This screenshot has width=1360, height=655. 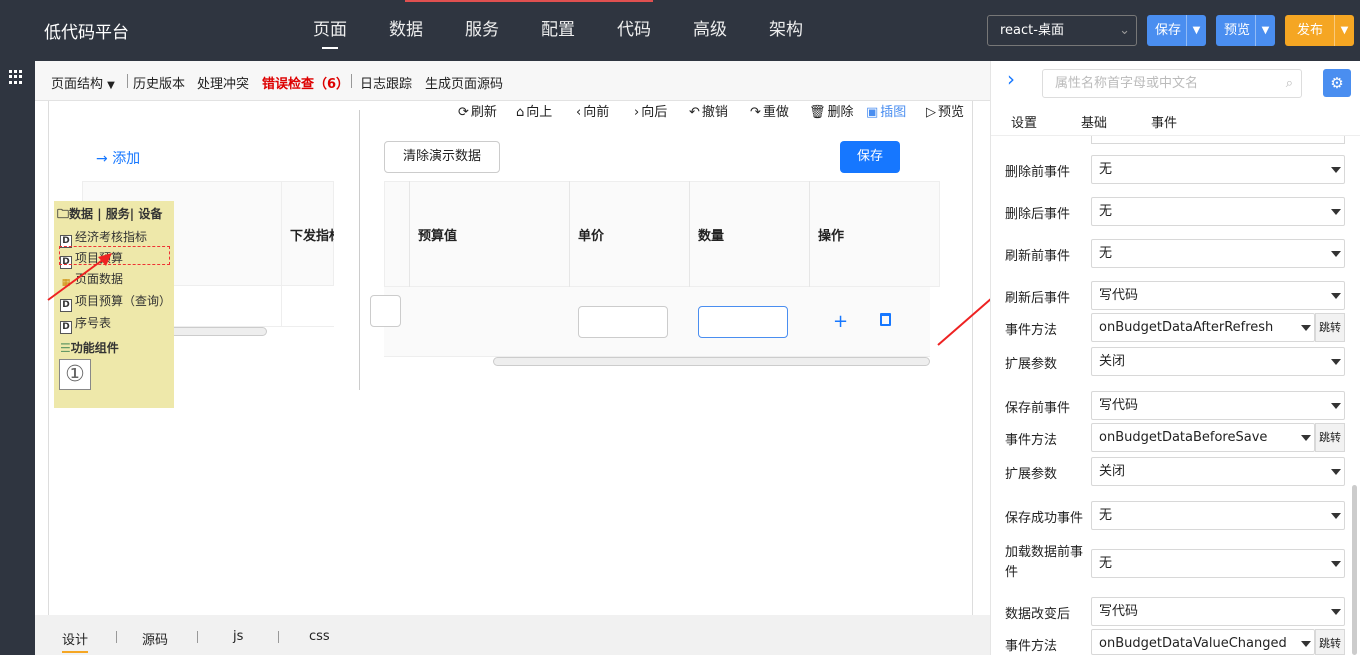 I want to click on field-label: 刷新前事件, so click(x=1038, y=256).